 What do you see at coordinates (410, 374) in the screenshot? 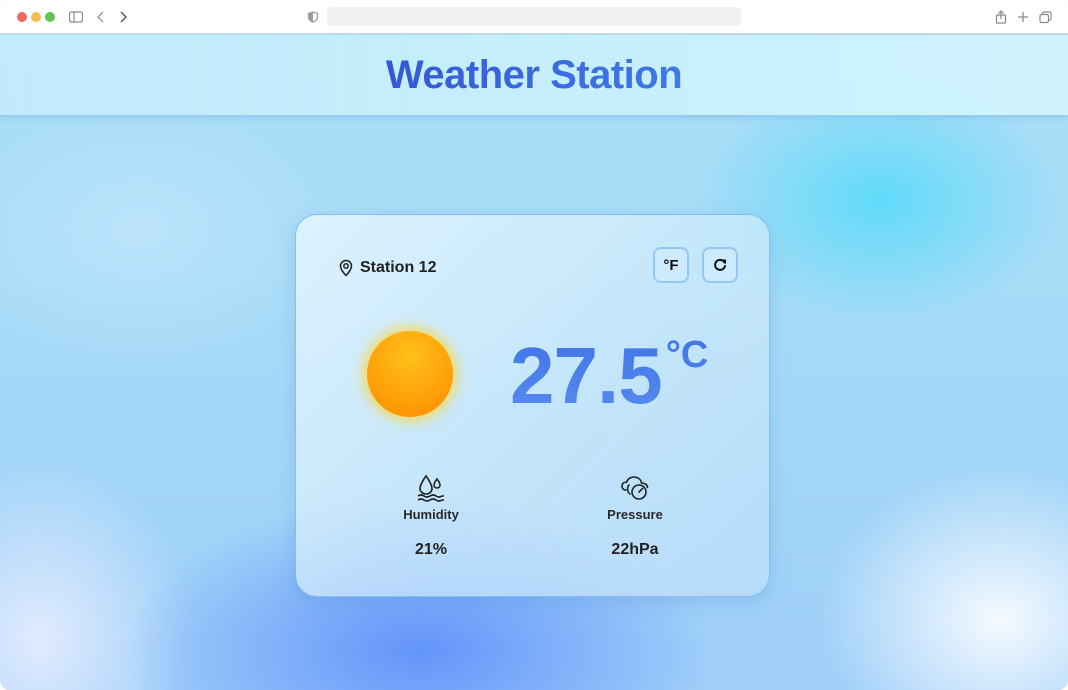
I see `sun-icon` at bounding box center [410, 374].